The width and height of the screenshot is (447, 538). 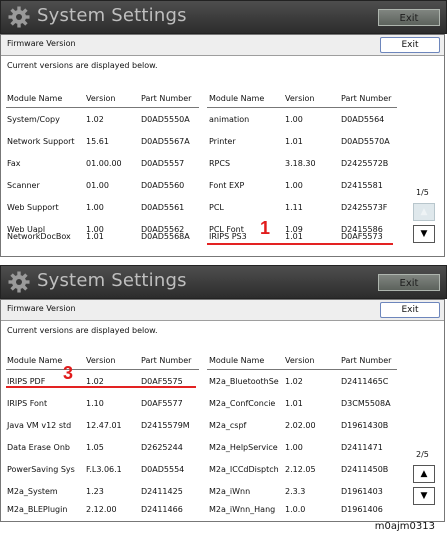 I want to click on version: 1.23, so click(x=95, y=491).